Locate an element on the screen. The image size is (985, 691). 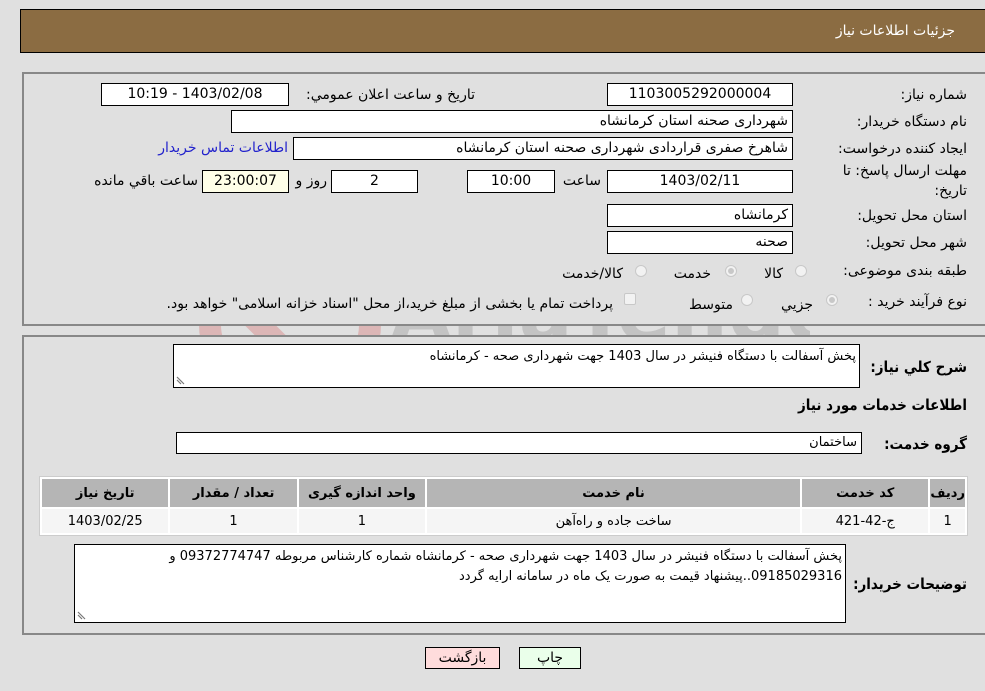
col-unit-header: واحد اندازه گیری is located at coordinates (362, 493).